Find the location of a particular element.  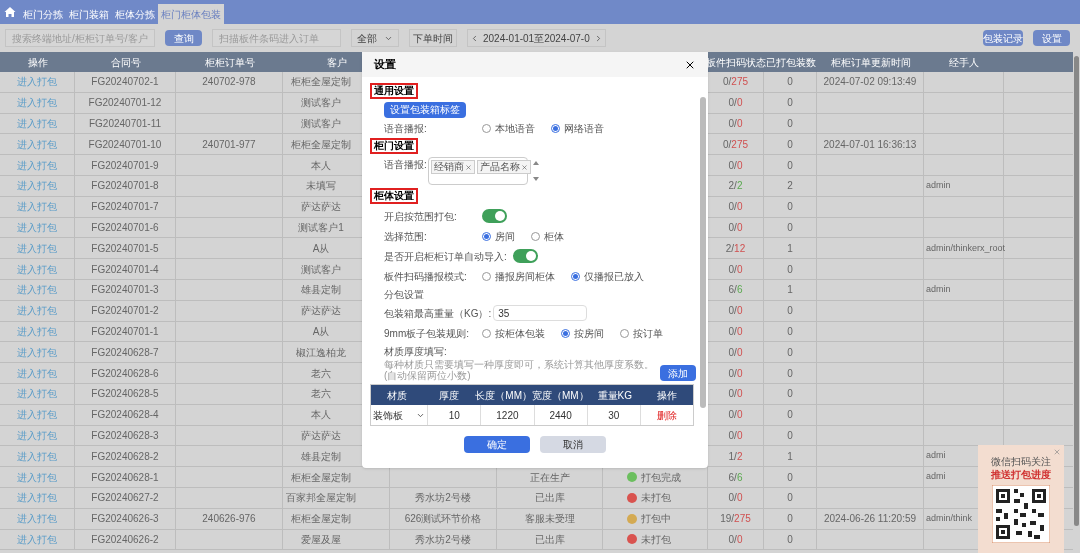

cancel-button: 取消 is located at coordinates (573, 444).